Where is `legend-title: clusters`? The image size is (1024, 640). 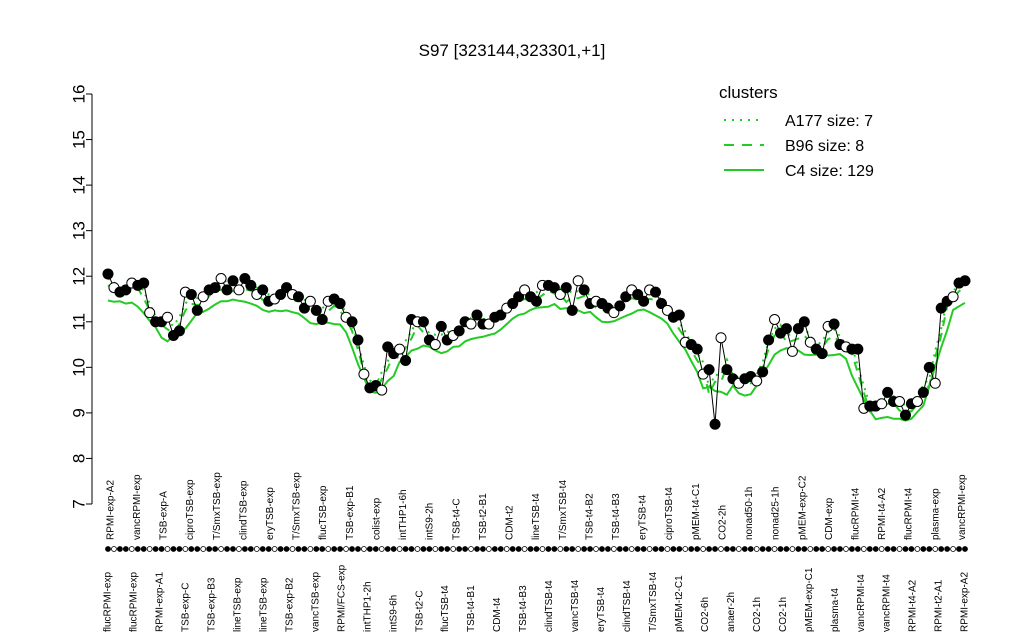
legend-title: clusters is located at coordinates (748, 92).